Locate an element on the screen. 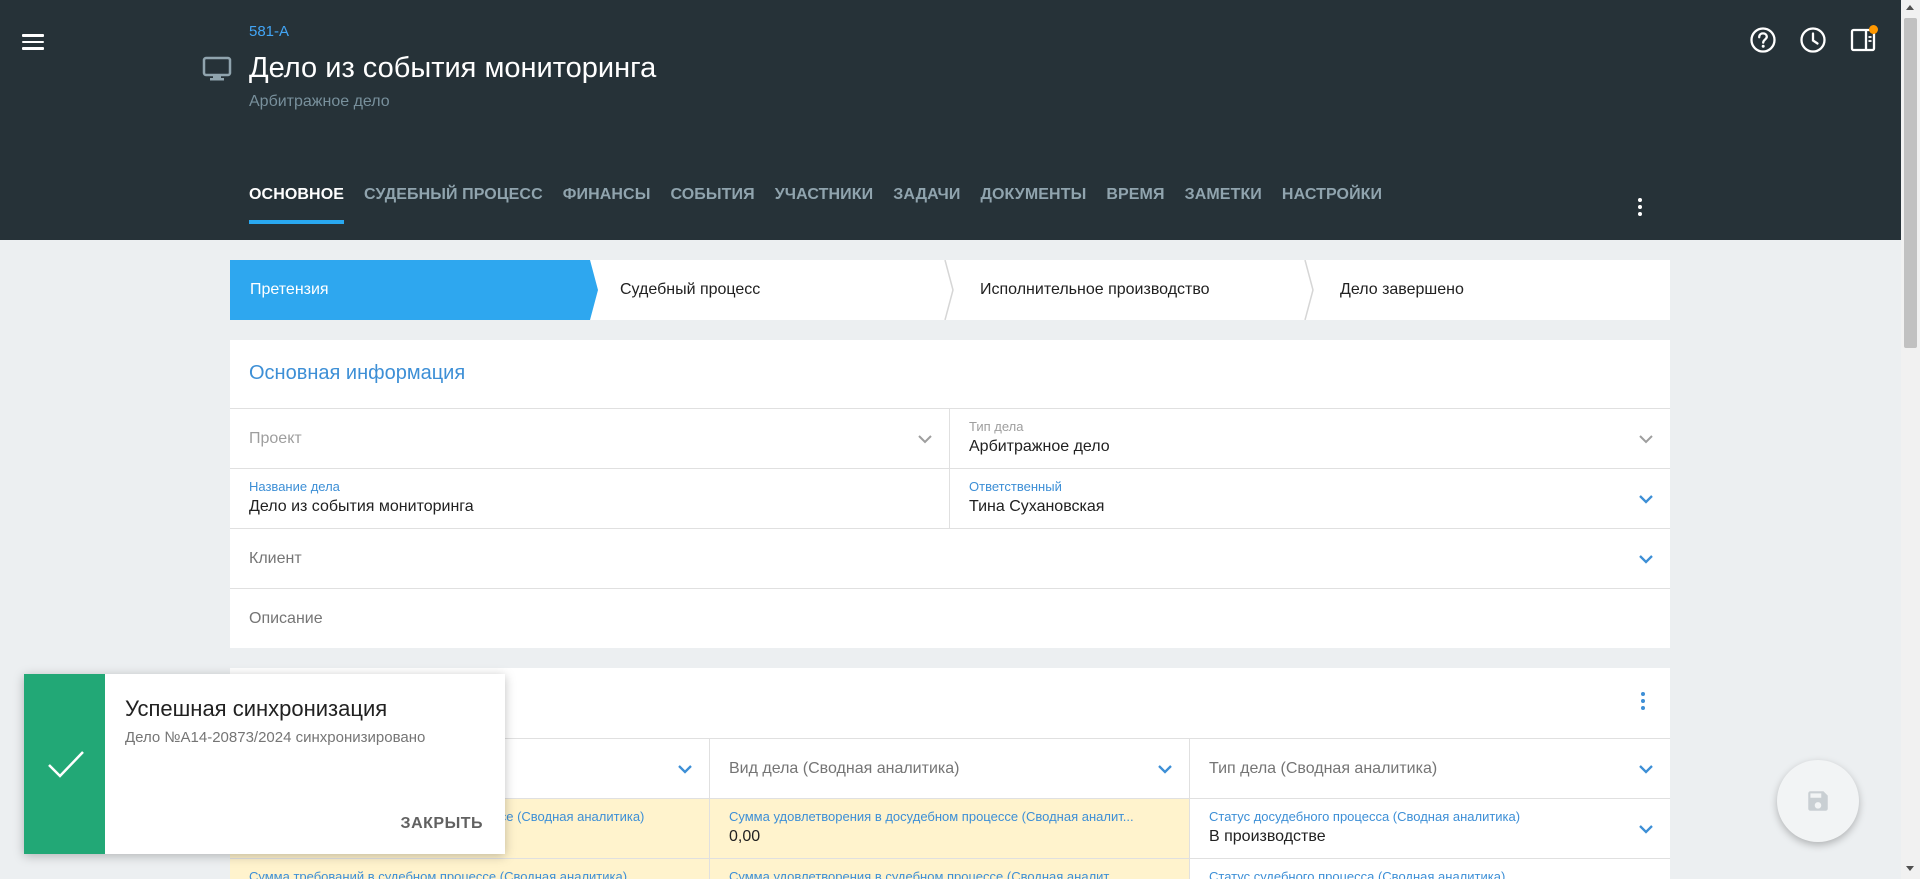 The image size is (1920, 879). step-label: Судебный процесс is located at coordinates (690, 289).